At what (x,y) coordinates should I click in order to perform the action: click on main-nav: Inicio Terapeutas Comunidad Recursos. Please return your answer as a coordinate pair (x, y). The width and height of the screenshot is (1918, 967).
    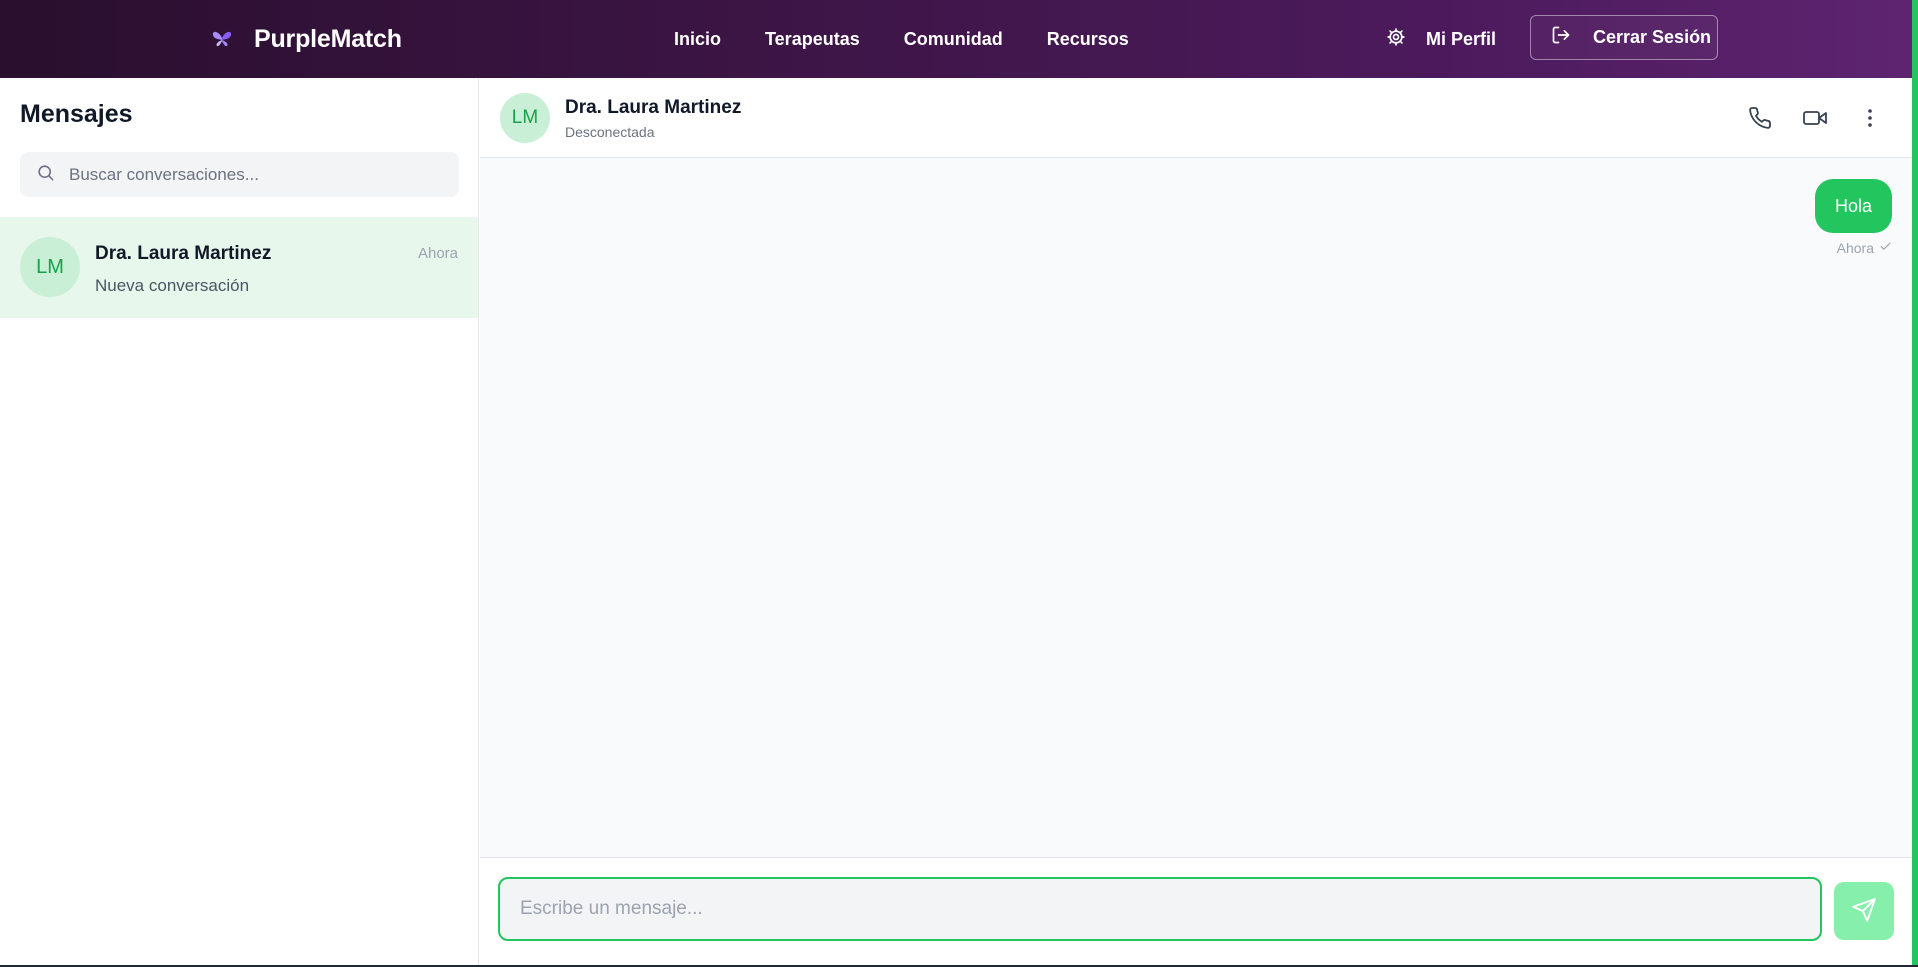
    Looking at the image, I should click on (901, 39).